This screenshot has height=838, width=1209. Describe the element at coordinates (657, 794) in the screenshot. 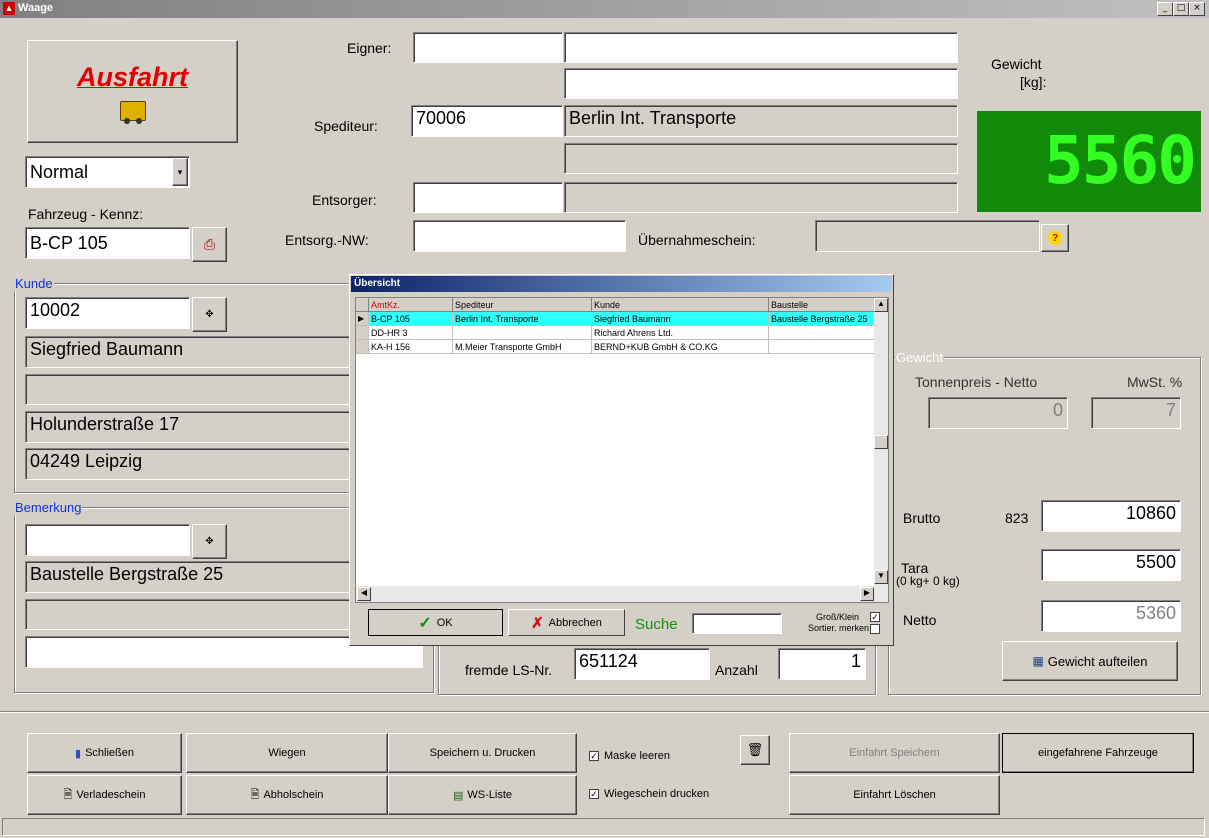

I see `wiegeschein-drucken-label: Wiegeschein drucken` at that location.